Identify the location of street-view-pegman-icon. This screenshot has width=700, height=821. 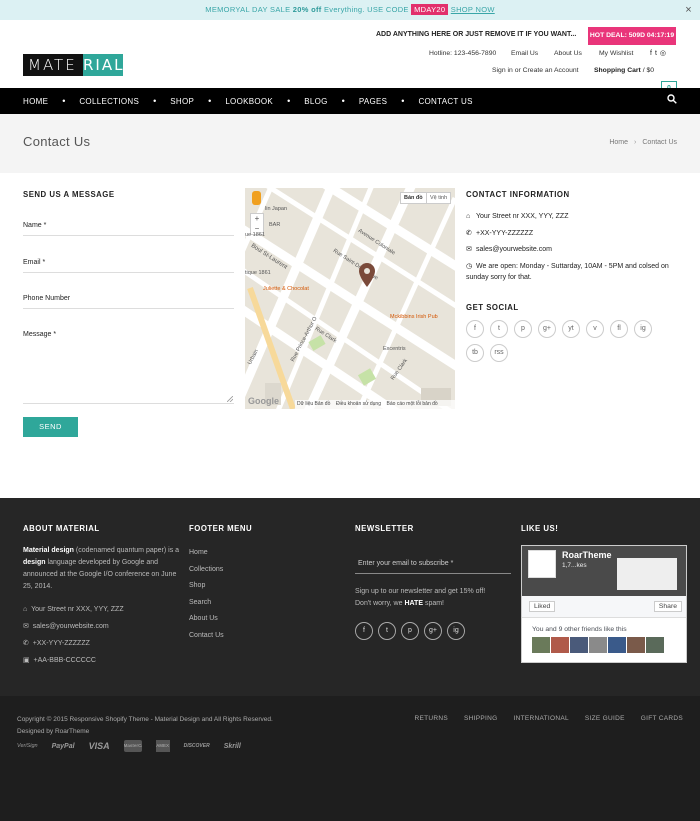
(256, 198).